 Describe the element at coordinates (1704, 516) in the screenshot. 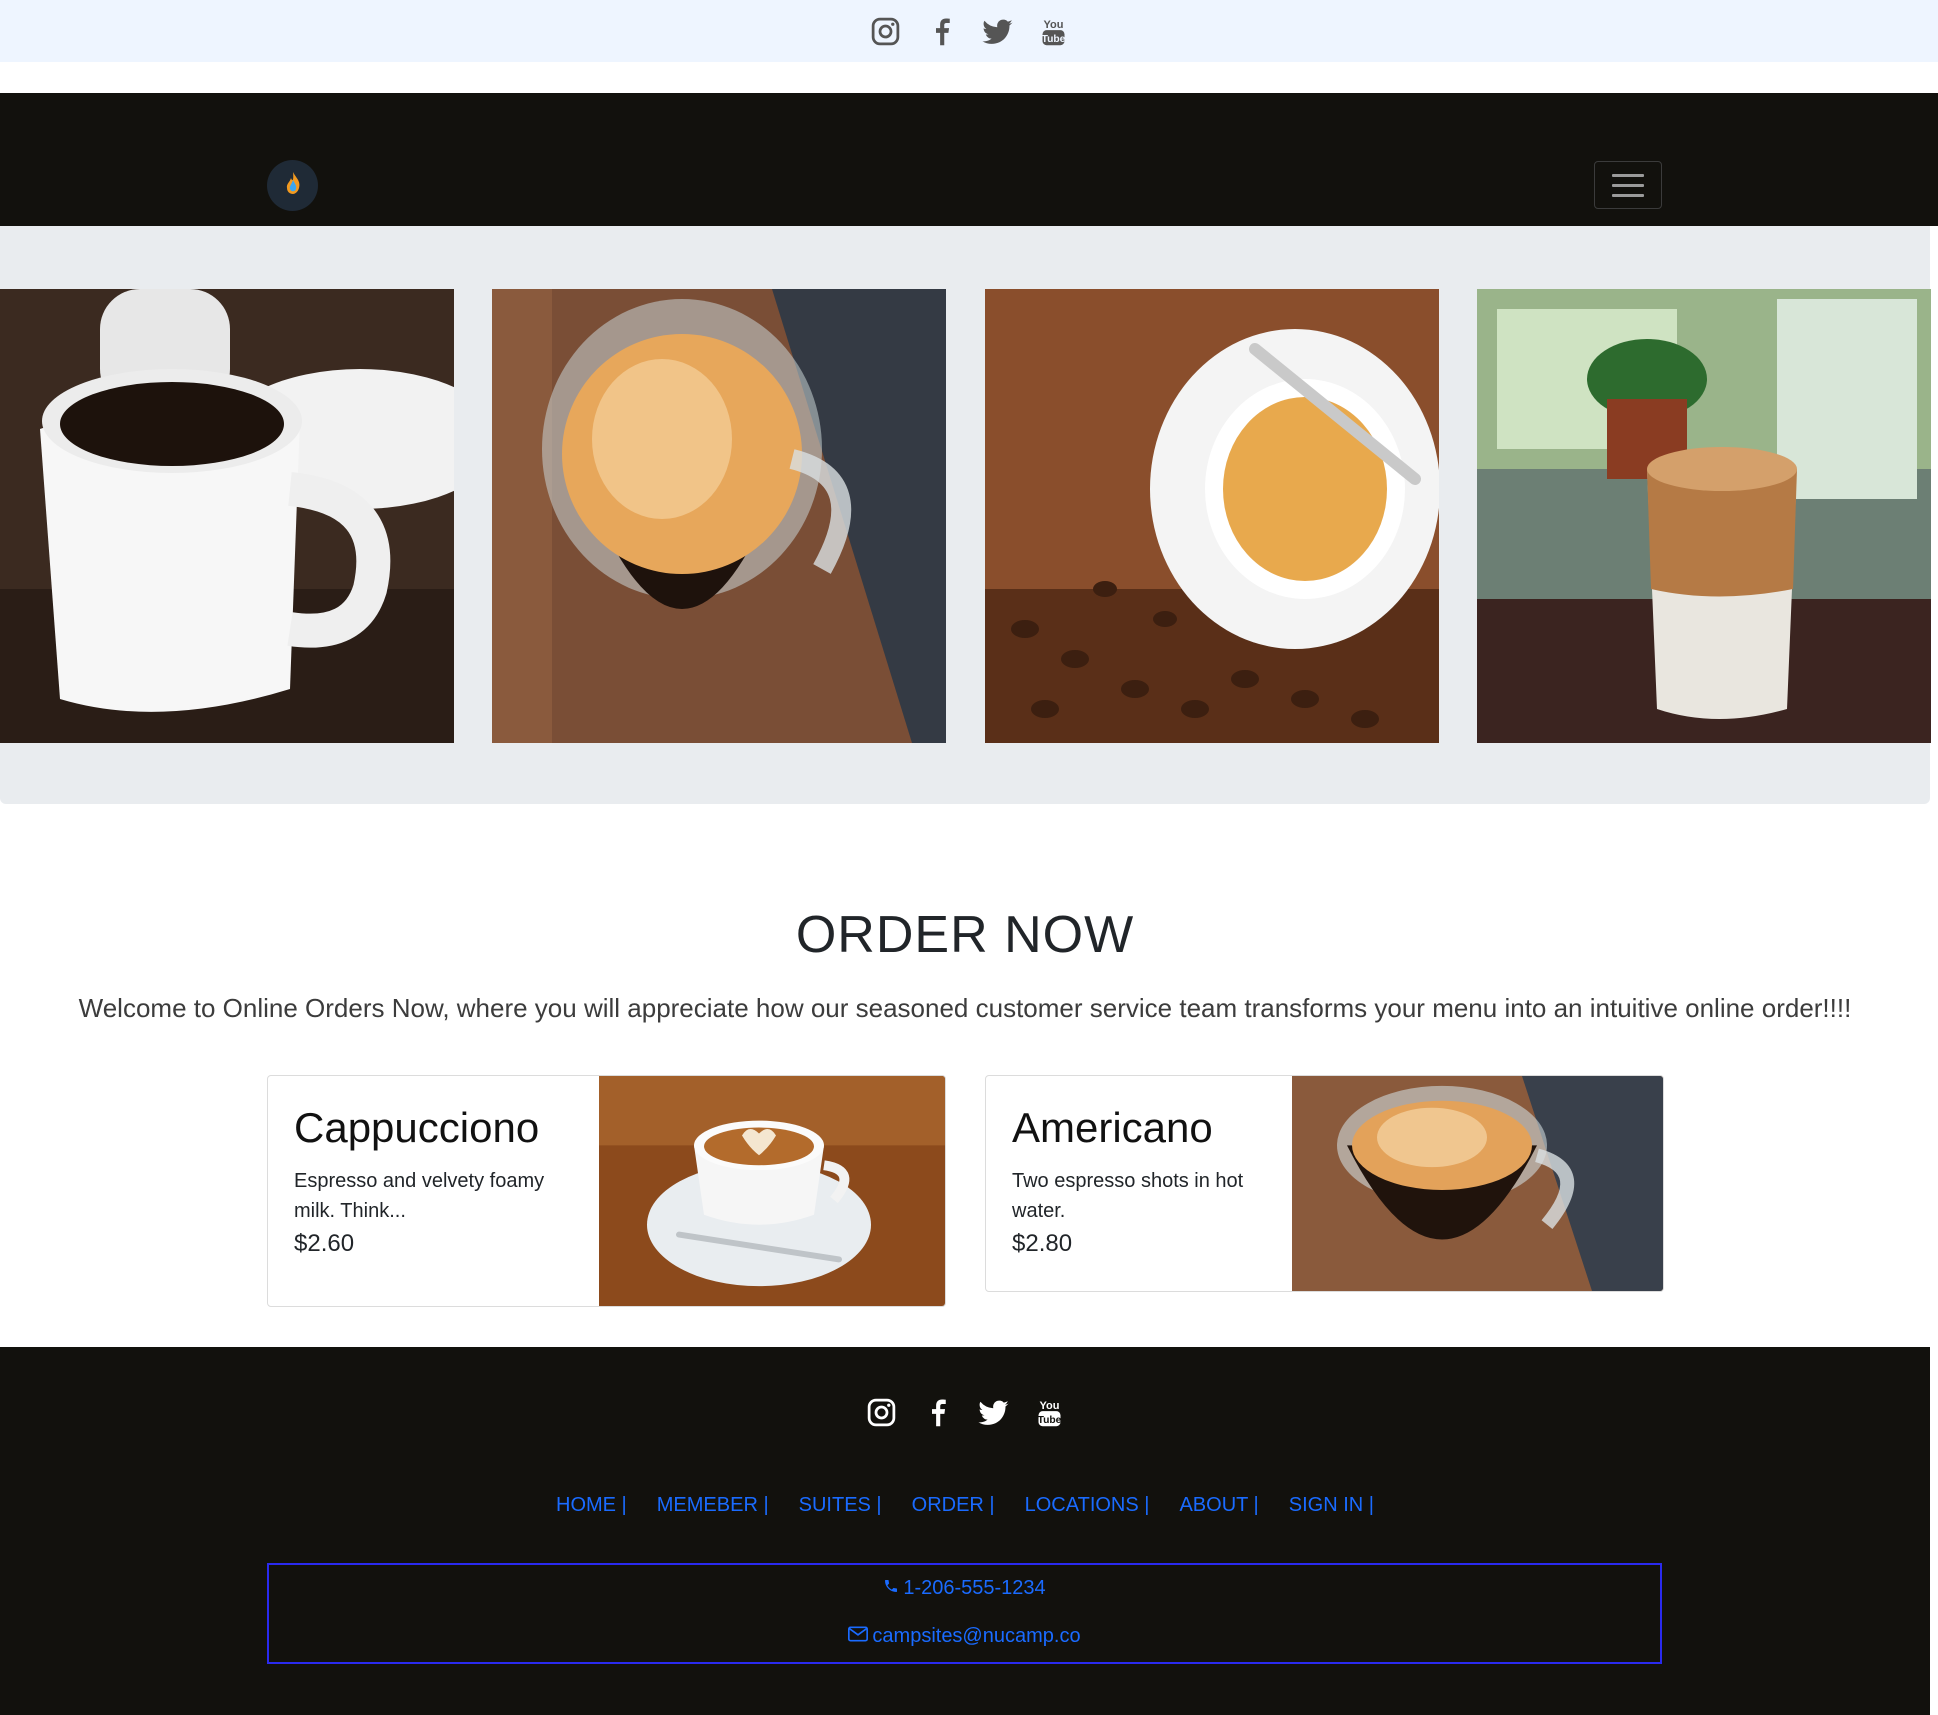

I see `iced-latte-image` at that location.